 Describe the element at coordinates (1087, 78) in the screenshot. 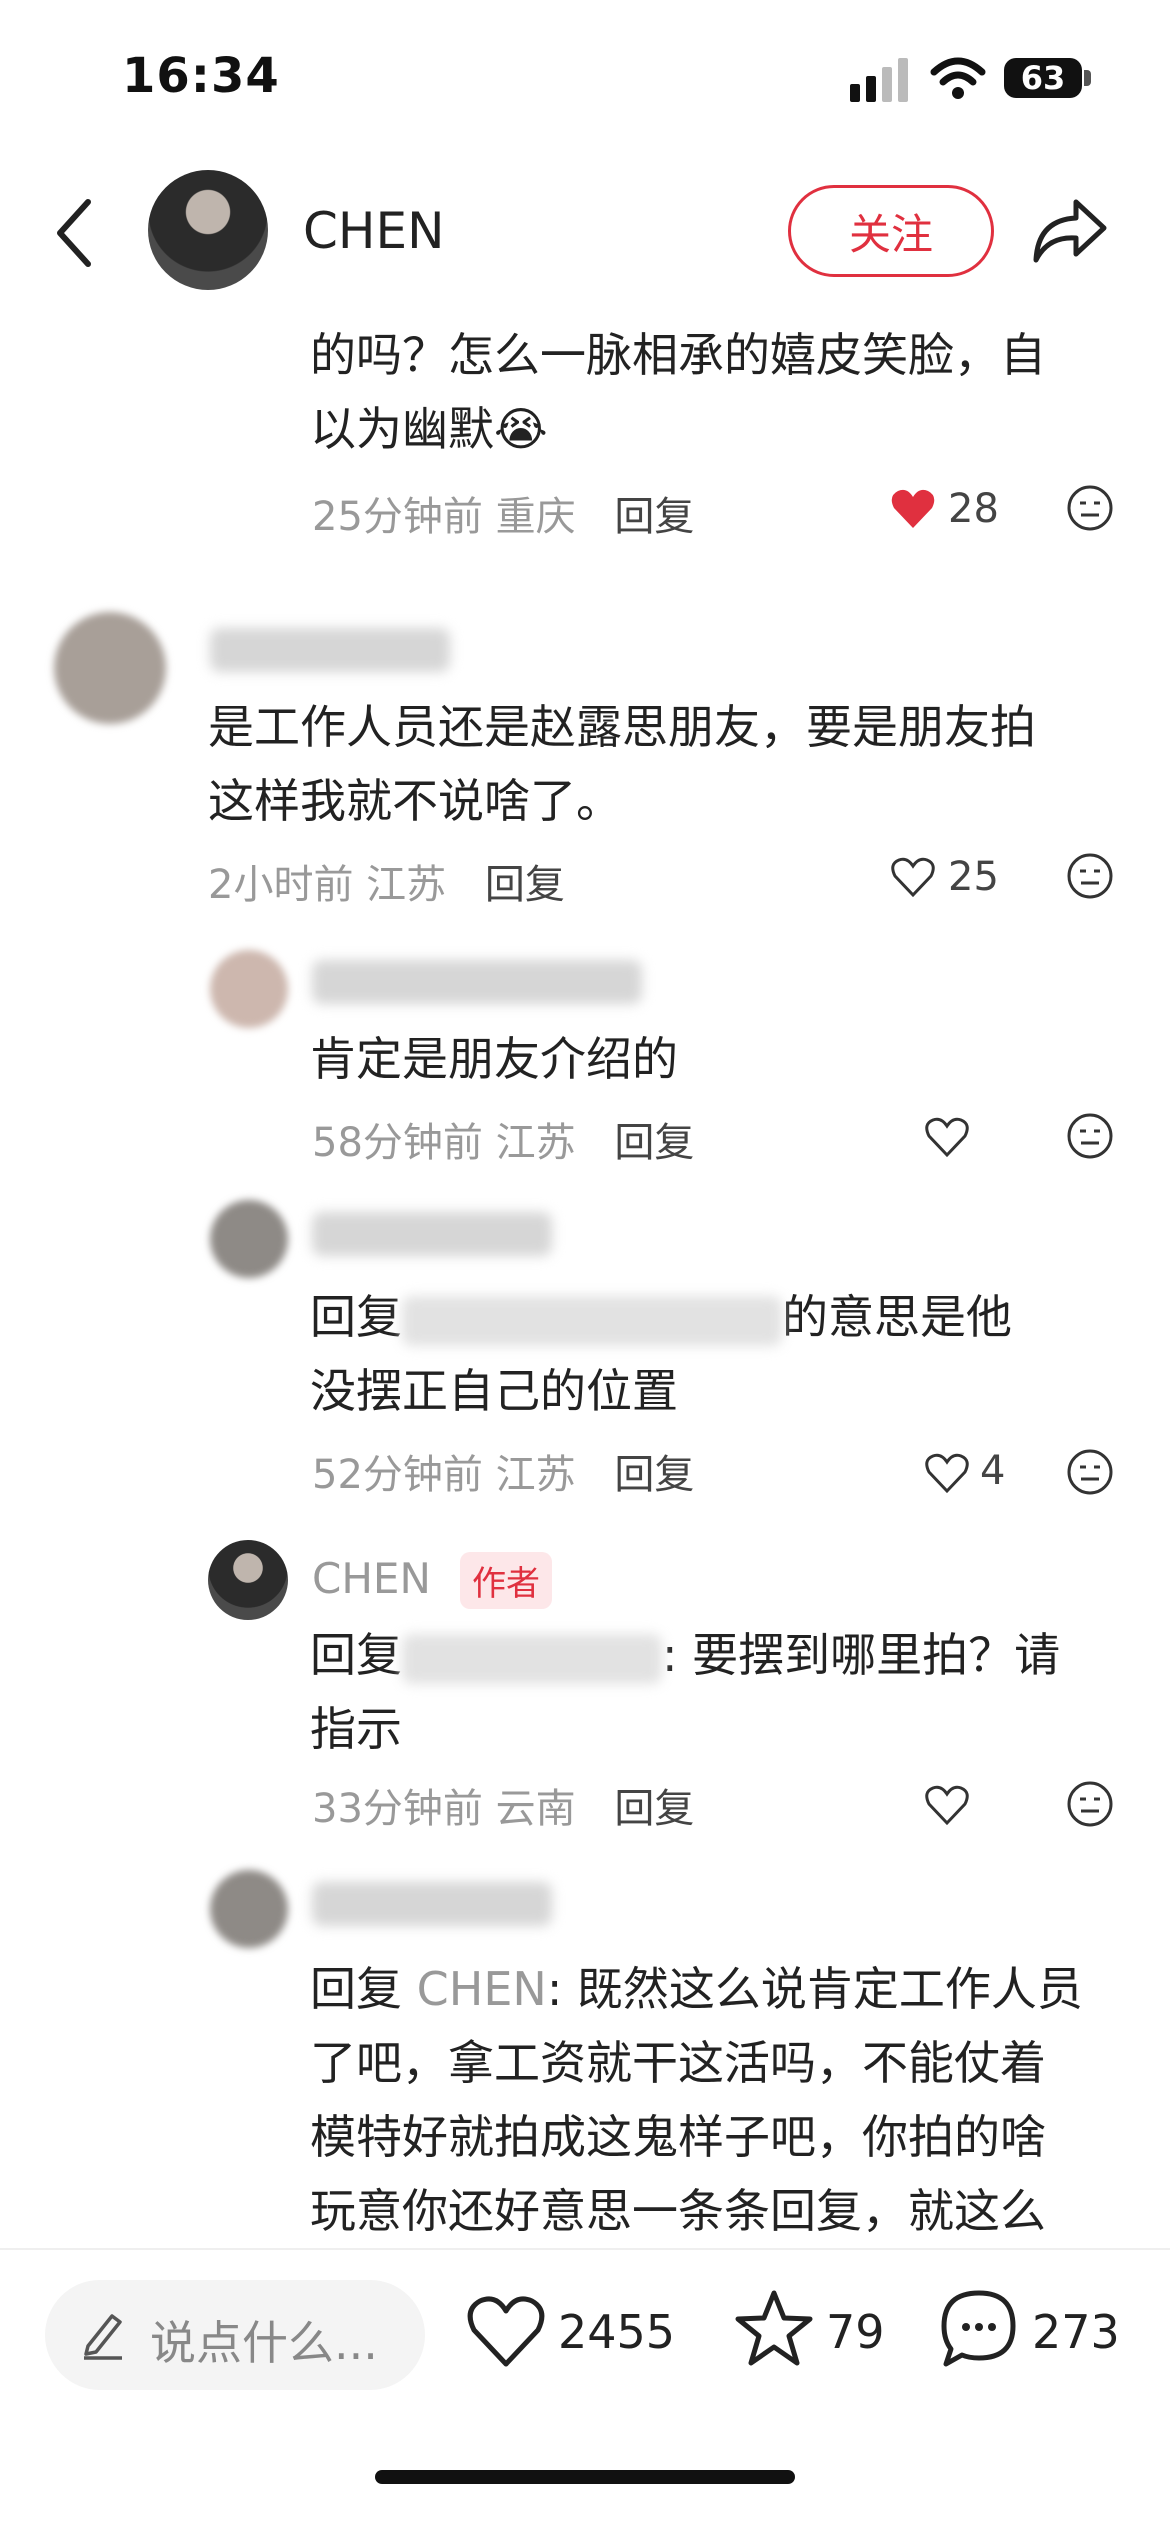

I see `battery-tip` at that location.